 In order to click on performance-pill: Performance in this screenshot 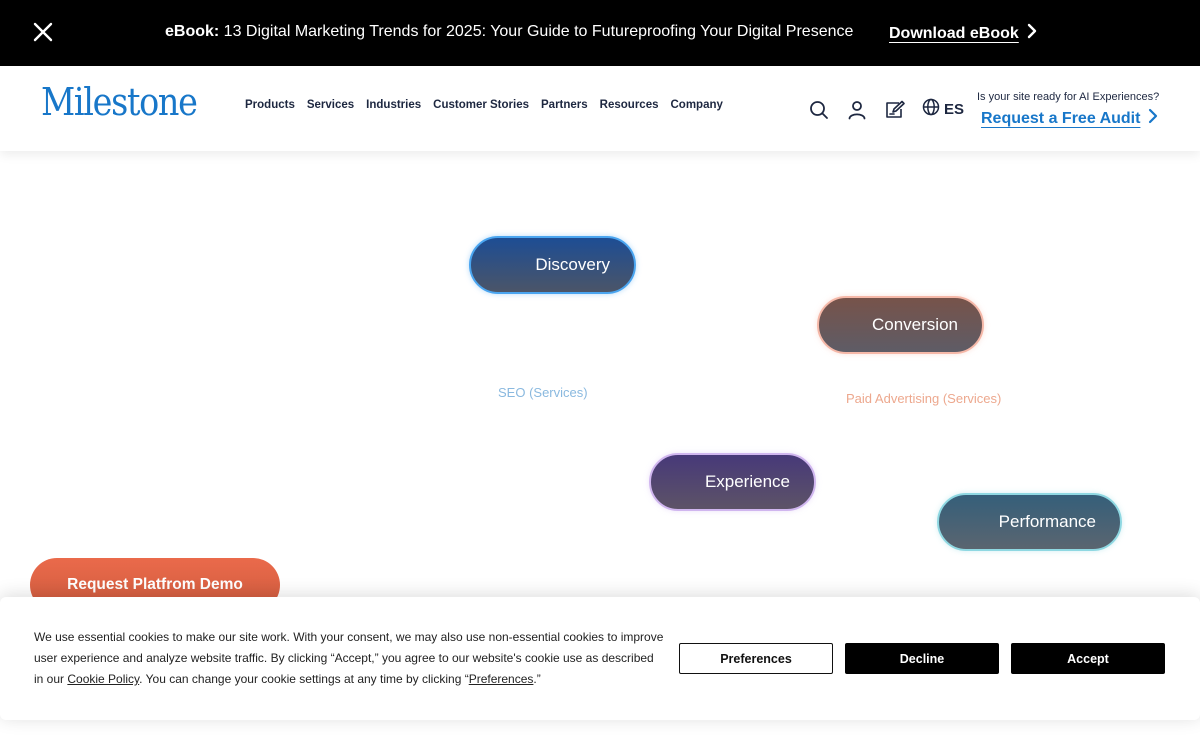, I will do `click(1029, 522)`.